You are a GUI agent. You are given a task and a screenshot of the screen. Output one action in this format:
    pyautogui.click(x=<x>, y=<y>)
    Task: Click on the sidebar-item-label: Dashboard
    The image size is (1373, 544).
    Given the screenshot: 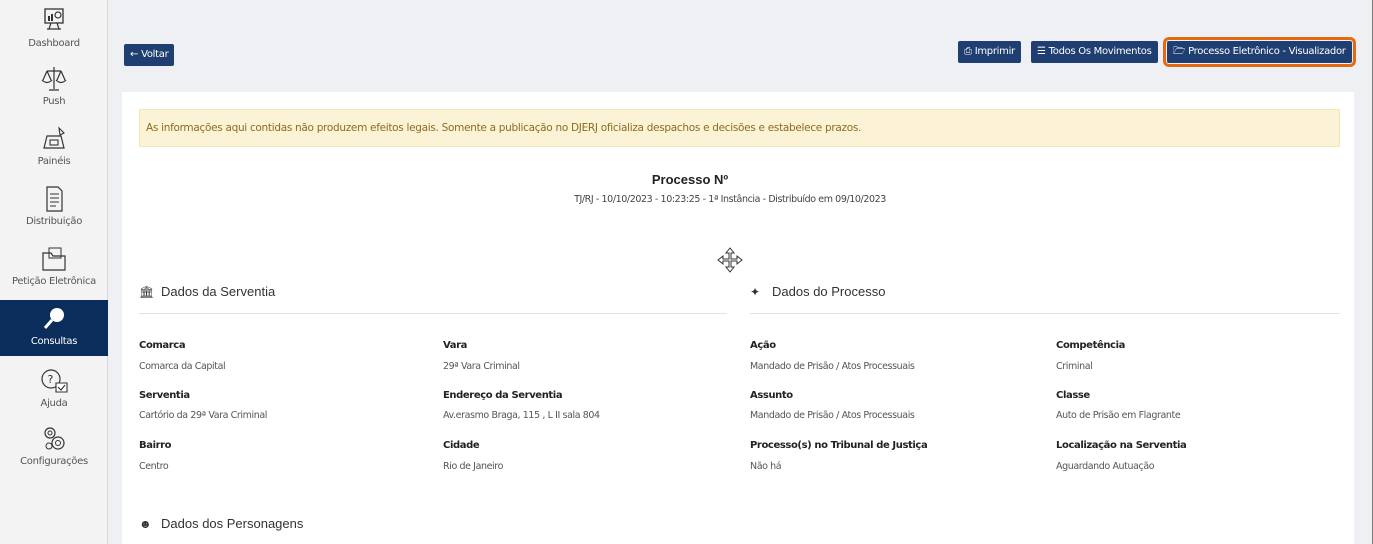 What is the action you would take?
    pyautogui.click(x=54, y=43)
    